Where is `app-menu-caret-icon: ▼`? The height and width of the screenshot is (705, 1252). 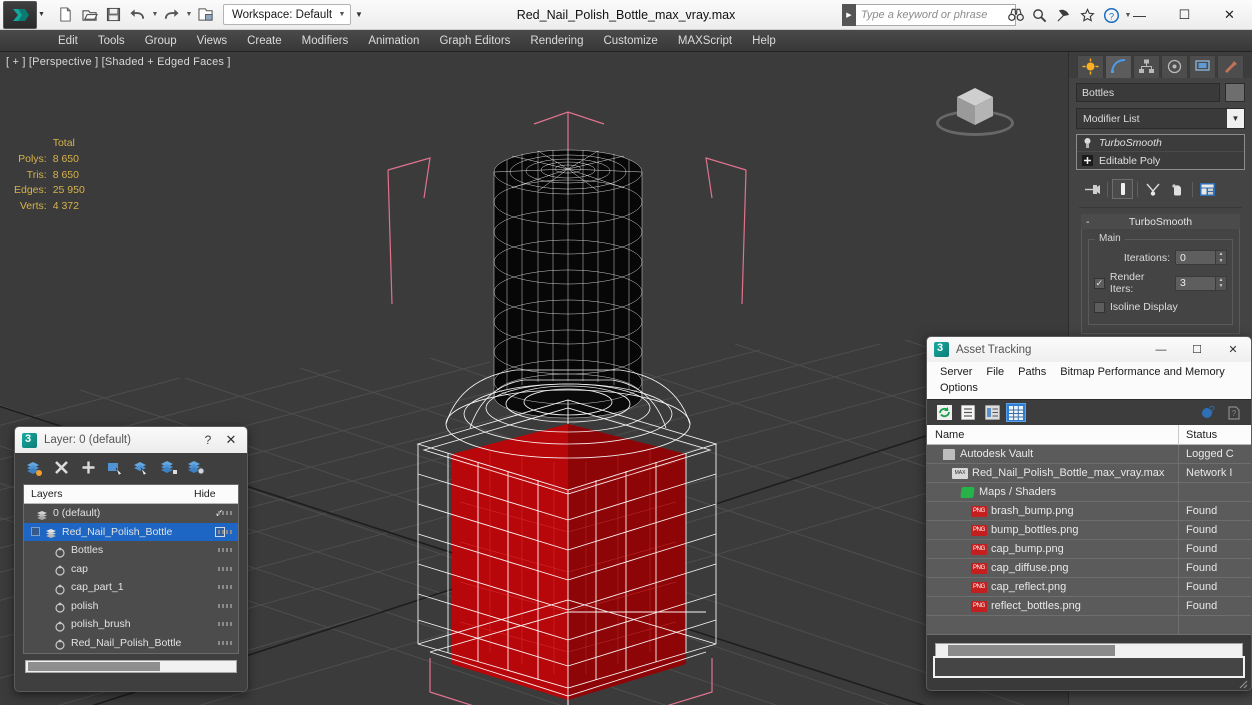 app-menu-caret-icon: ▼ is located at coordinates (41, 14).